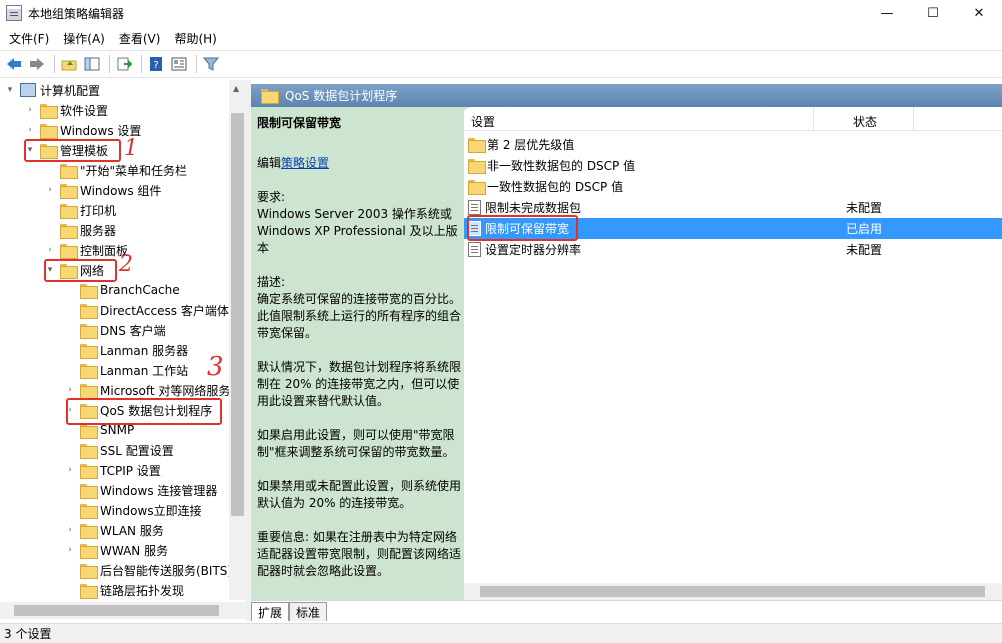  I want to click on tree-item-lanman-workstation: Lanman 工作站, so click(126, 370).